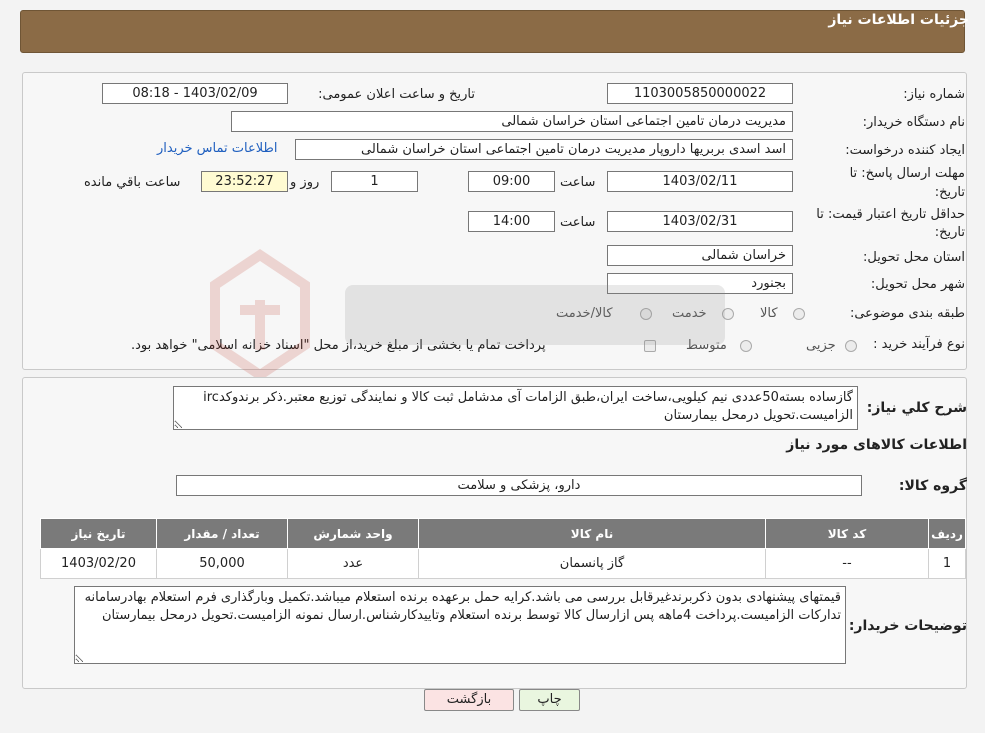 The height and width of the screenshot is (733, 985). What do you see at coordinates (916, 408) in the screenshot?
I see `summary-label: شرح کلي نیاز:` at bounding box center [916, 408].